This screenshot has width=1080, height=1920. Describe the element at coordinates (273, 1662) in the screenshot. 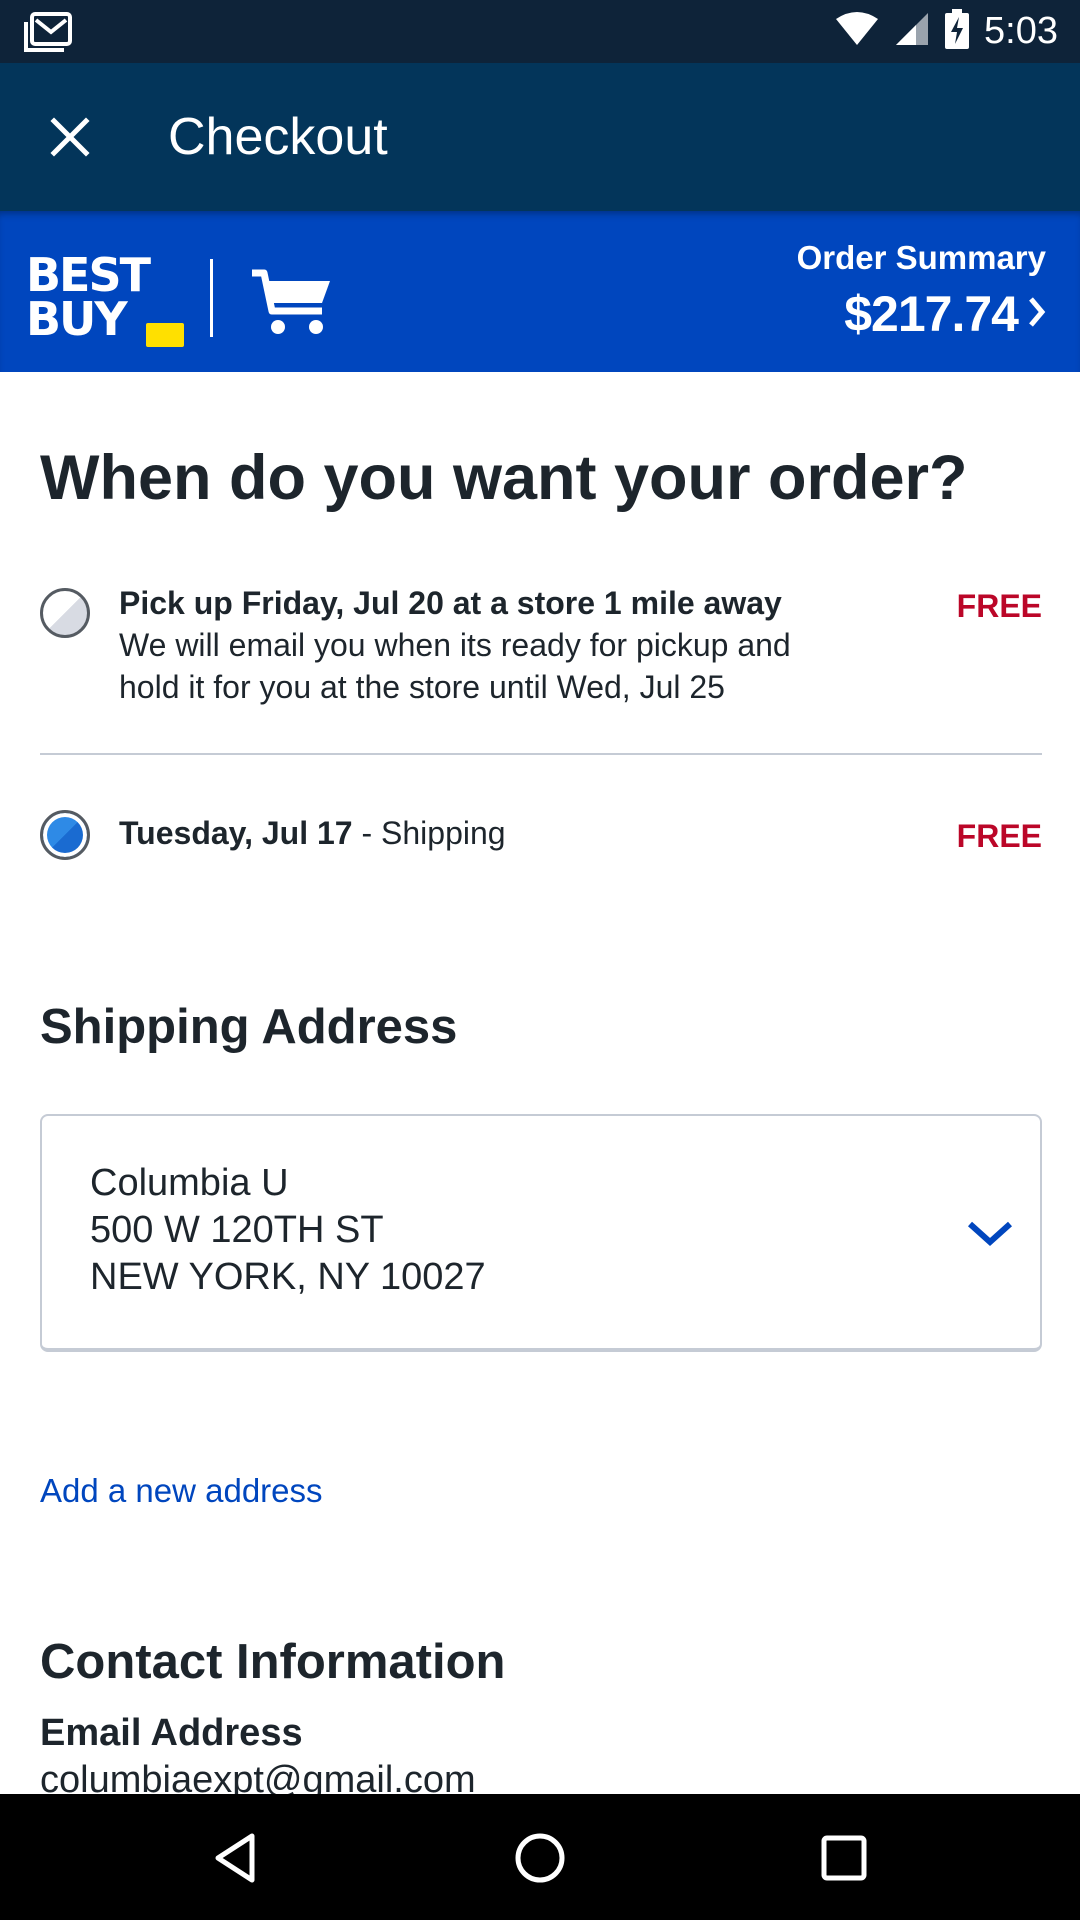

I see `contact-heading: Contact Information` at that location.